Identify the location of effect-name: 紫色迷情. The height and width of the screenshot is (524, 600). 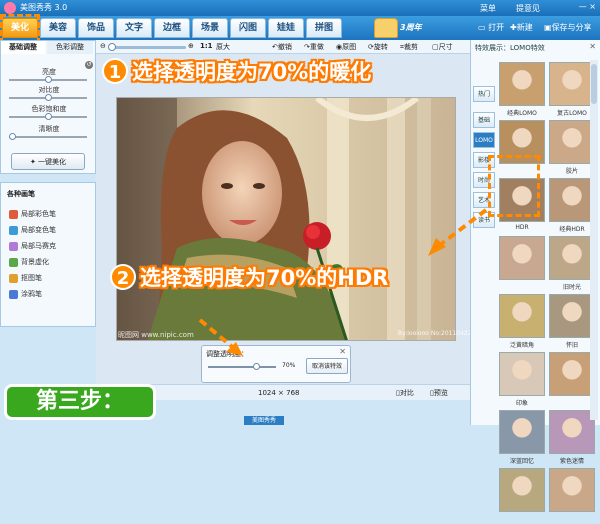
(571, 461).